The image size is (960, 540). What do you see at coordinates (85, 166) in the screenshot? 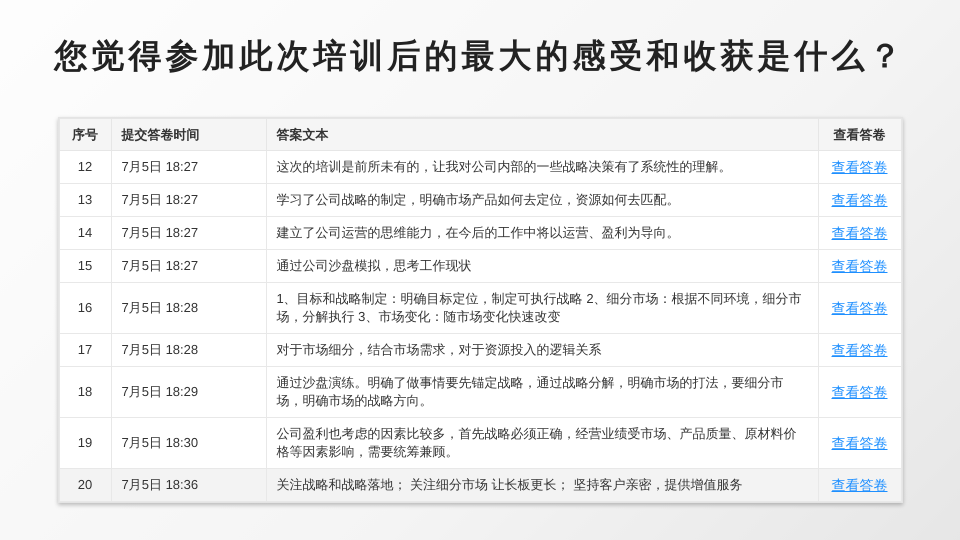
I see `table-cell: 12` at bounding box center [85, 166].